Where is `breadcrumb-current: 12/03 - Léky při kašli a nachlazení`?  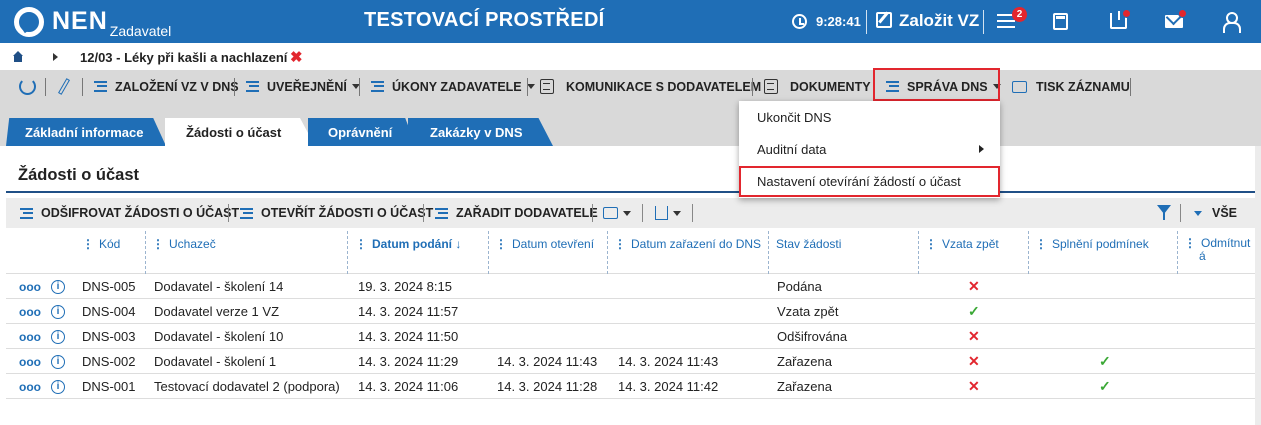
breadcrumb-current: 12/03 - Léky při kašli a nachlazení is located at coordinates (183, 57).